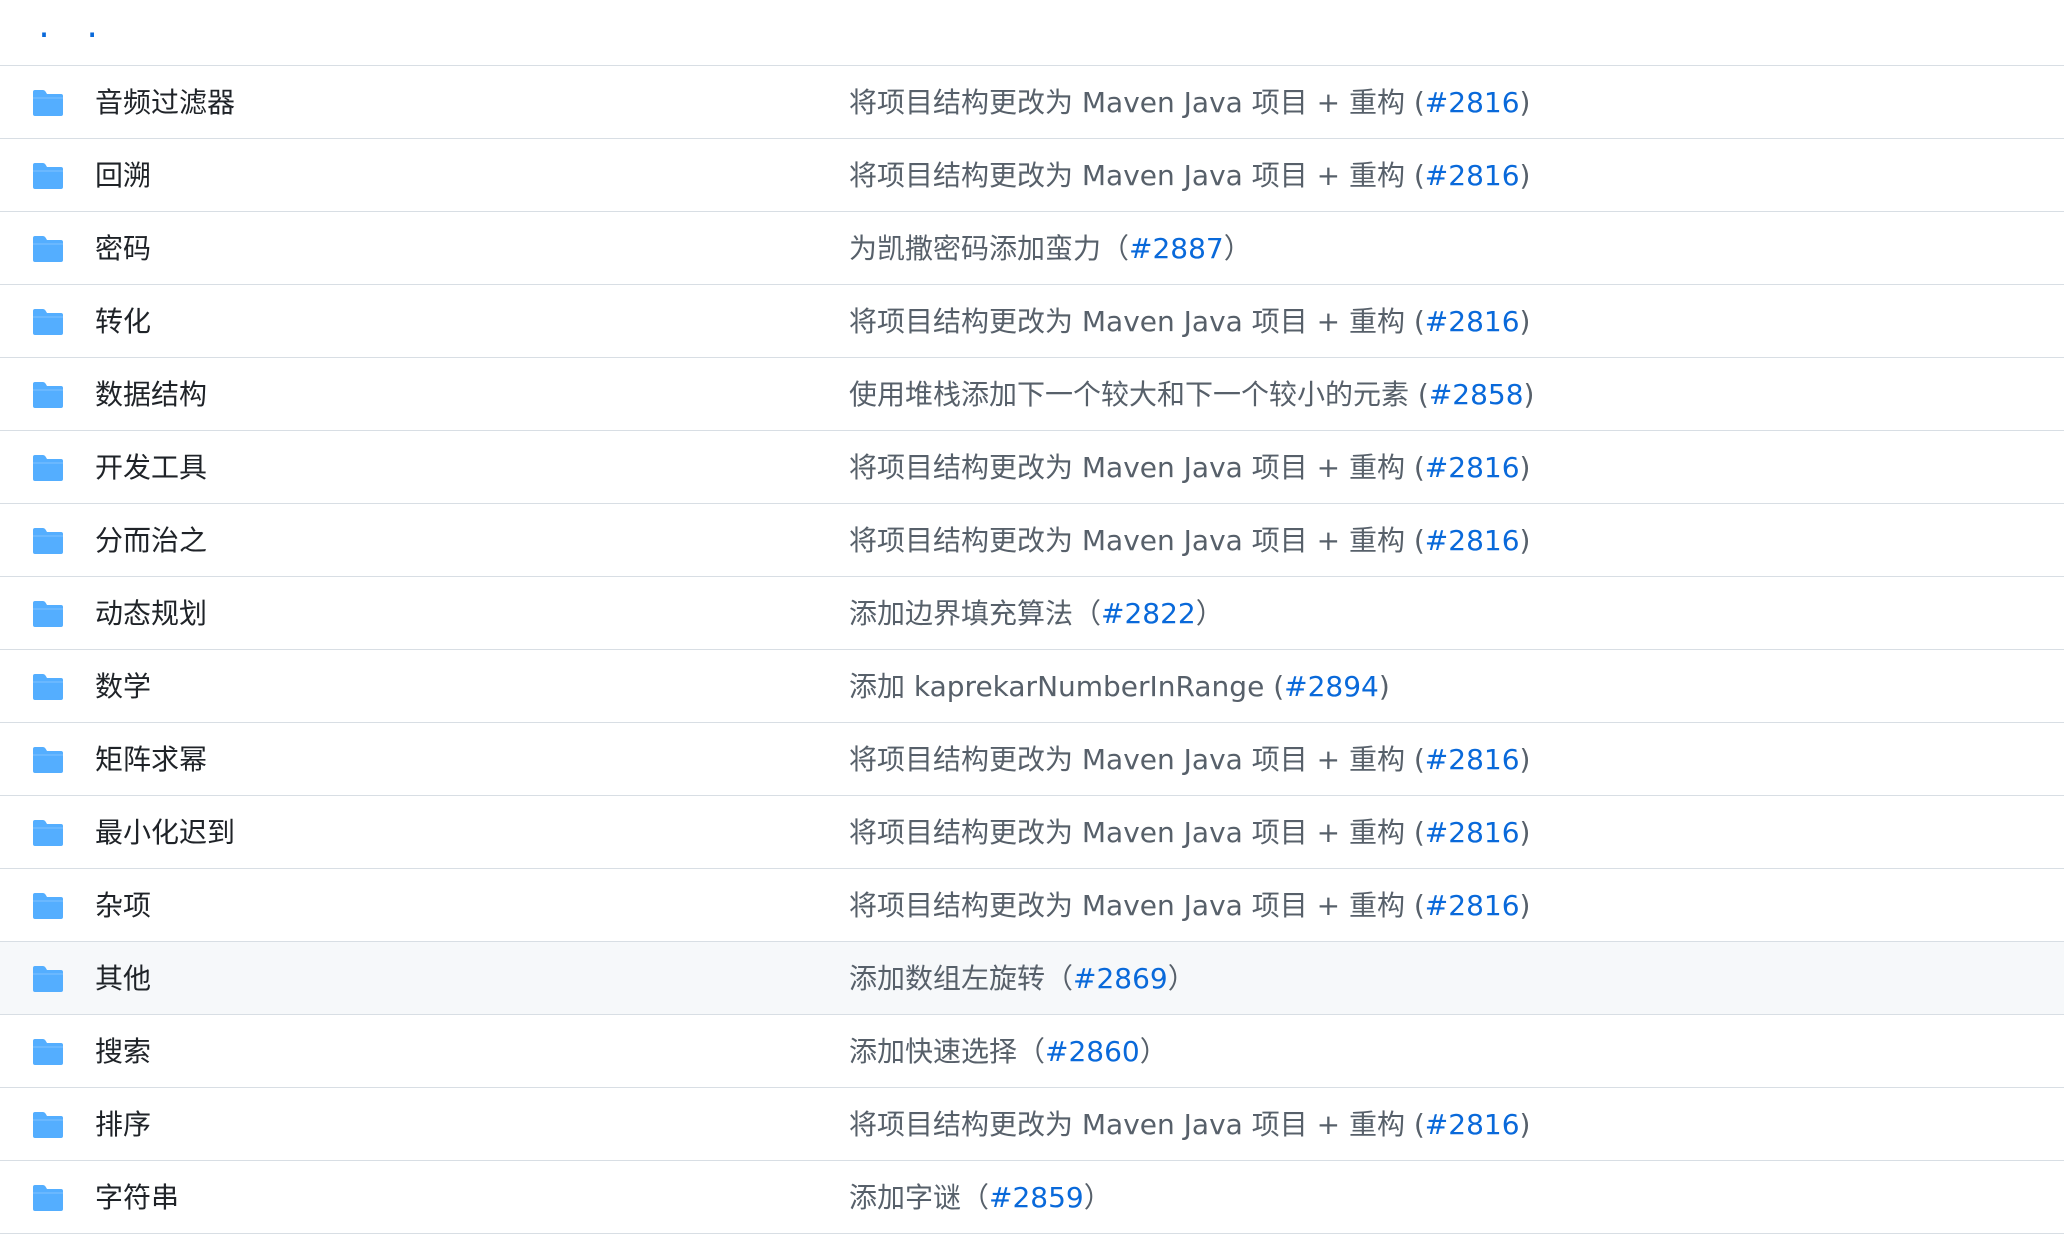 This screenshot has height=1256, width=2064. What do you see at coordinates (1036, 1197) in the screenshot?
I see `pull-request-link: #2859` at bounding box center [1036, 1197].